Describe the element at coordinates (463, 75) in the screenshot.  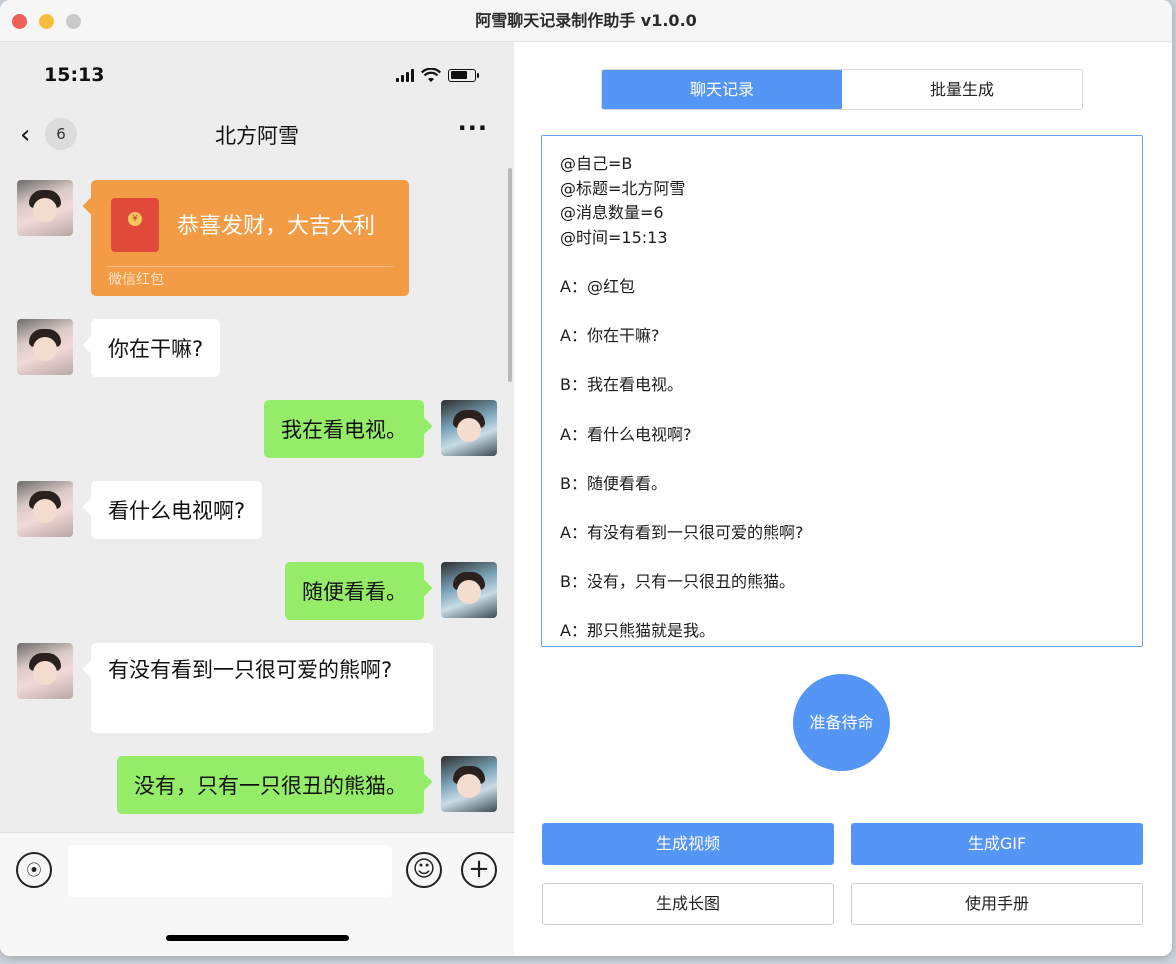
I see `battery-icon` at that location.